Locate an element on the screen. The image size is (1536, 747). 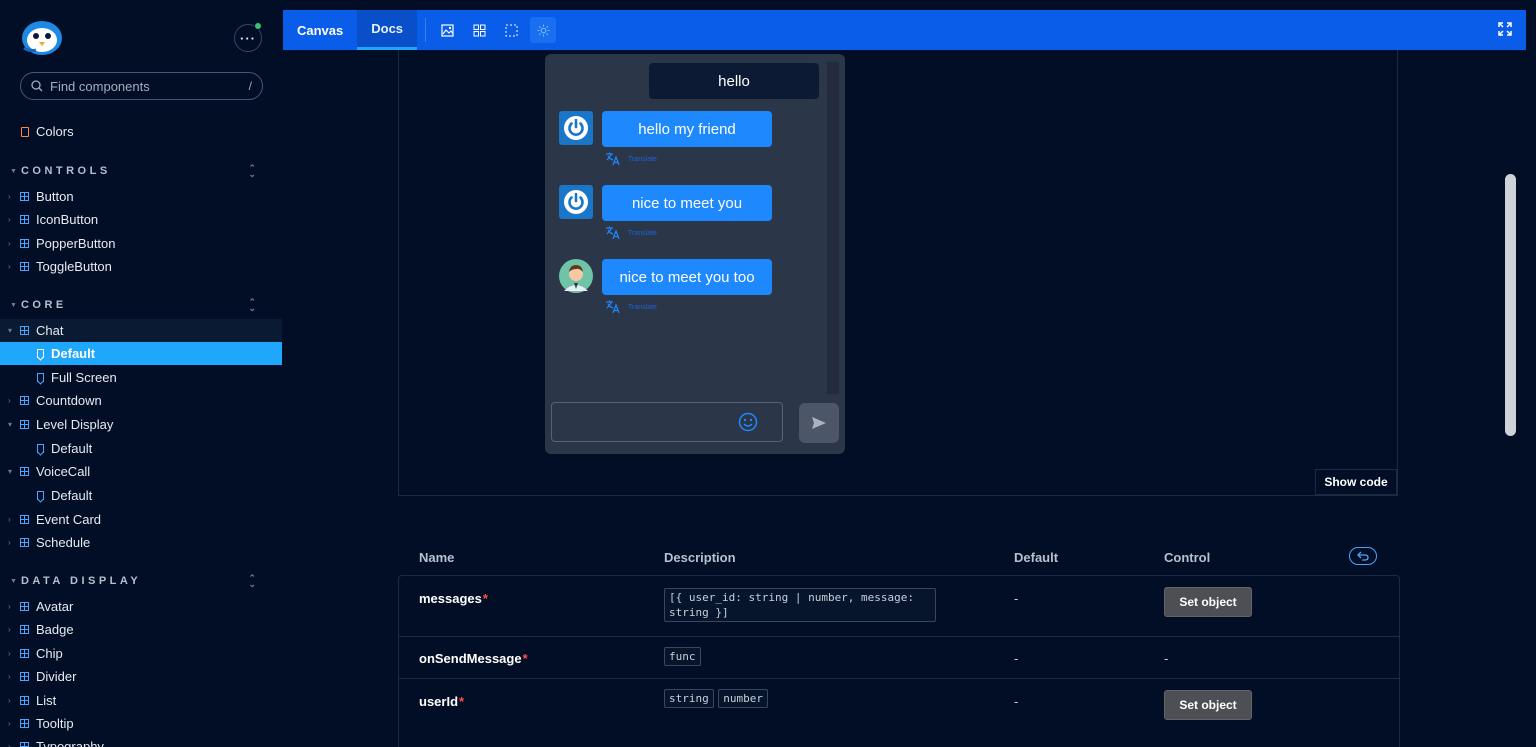
sidebar-item-label: Level Display is located at coordinates (75, 424).